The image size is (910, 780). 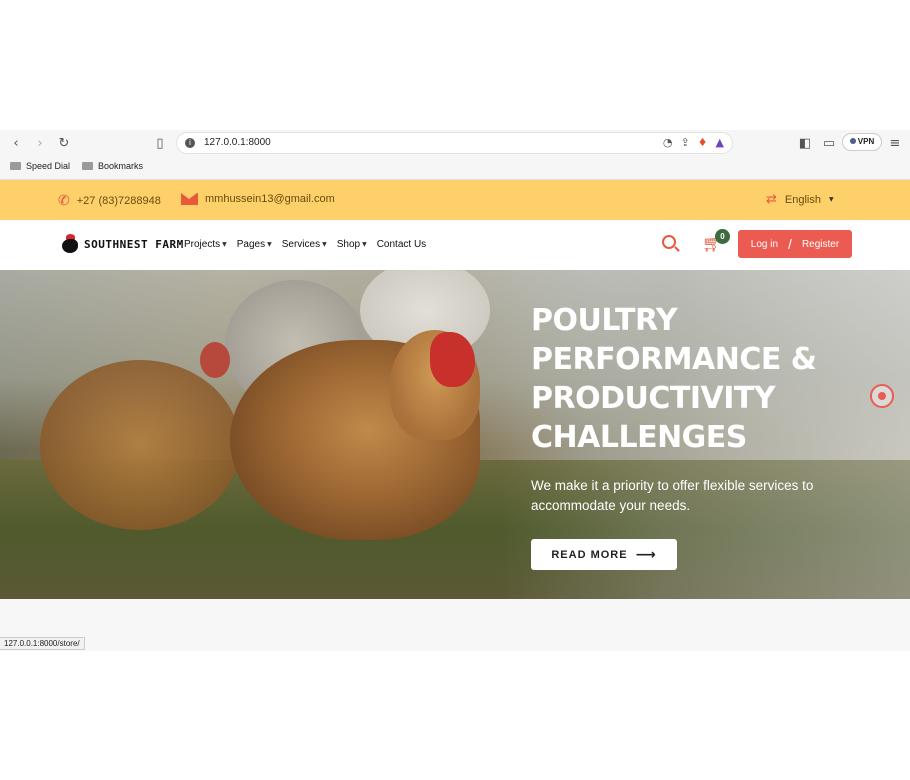 I want to click on language-selector: ⇄ English ▼, so click(x=800, y=199).